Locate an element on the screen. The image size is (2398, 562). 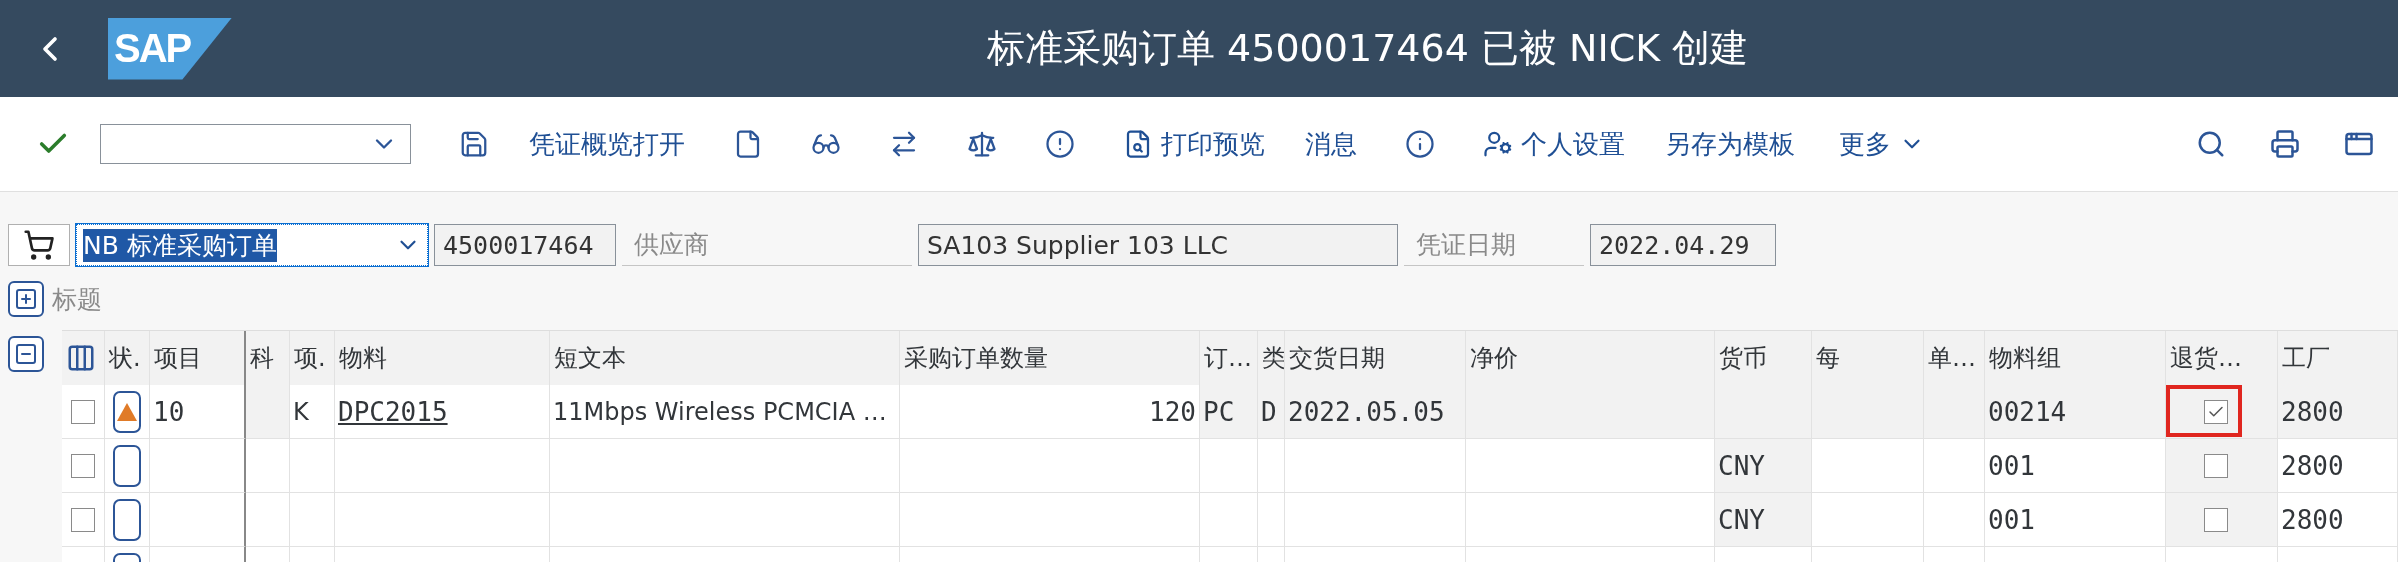
minus-icon is located at coordinates (26, 354).